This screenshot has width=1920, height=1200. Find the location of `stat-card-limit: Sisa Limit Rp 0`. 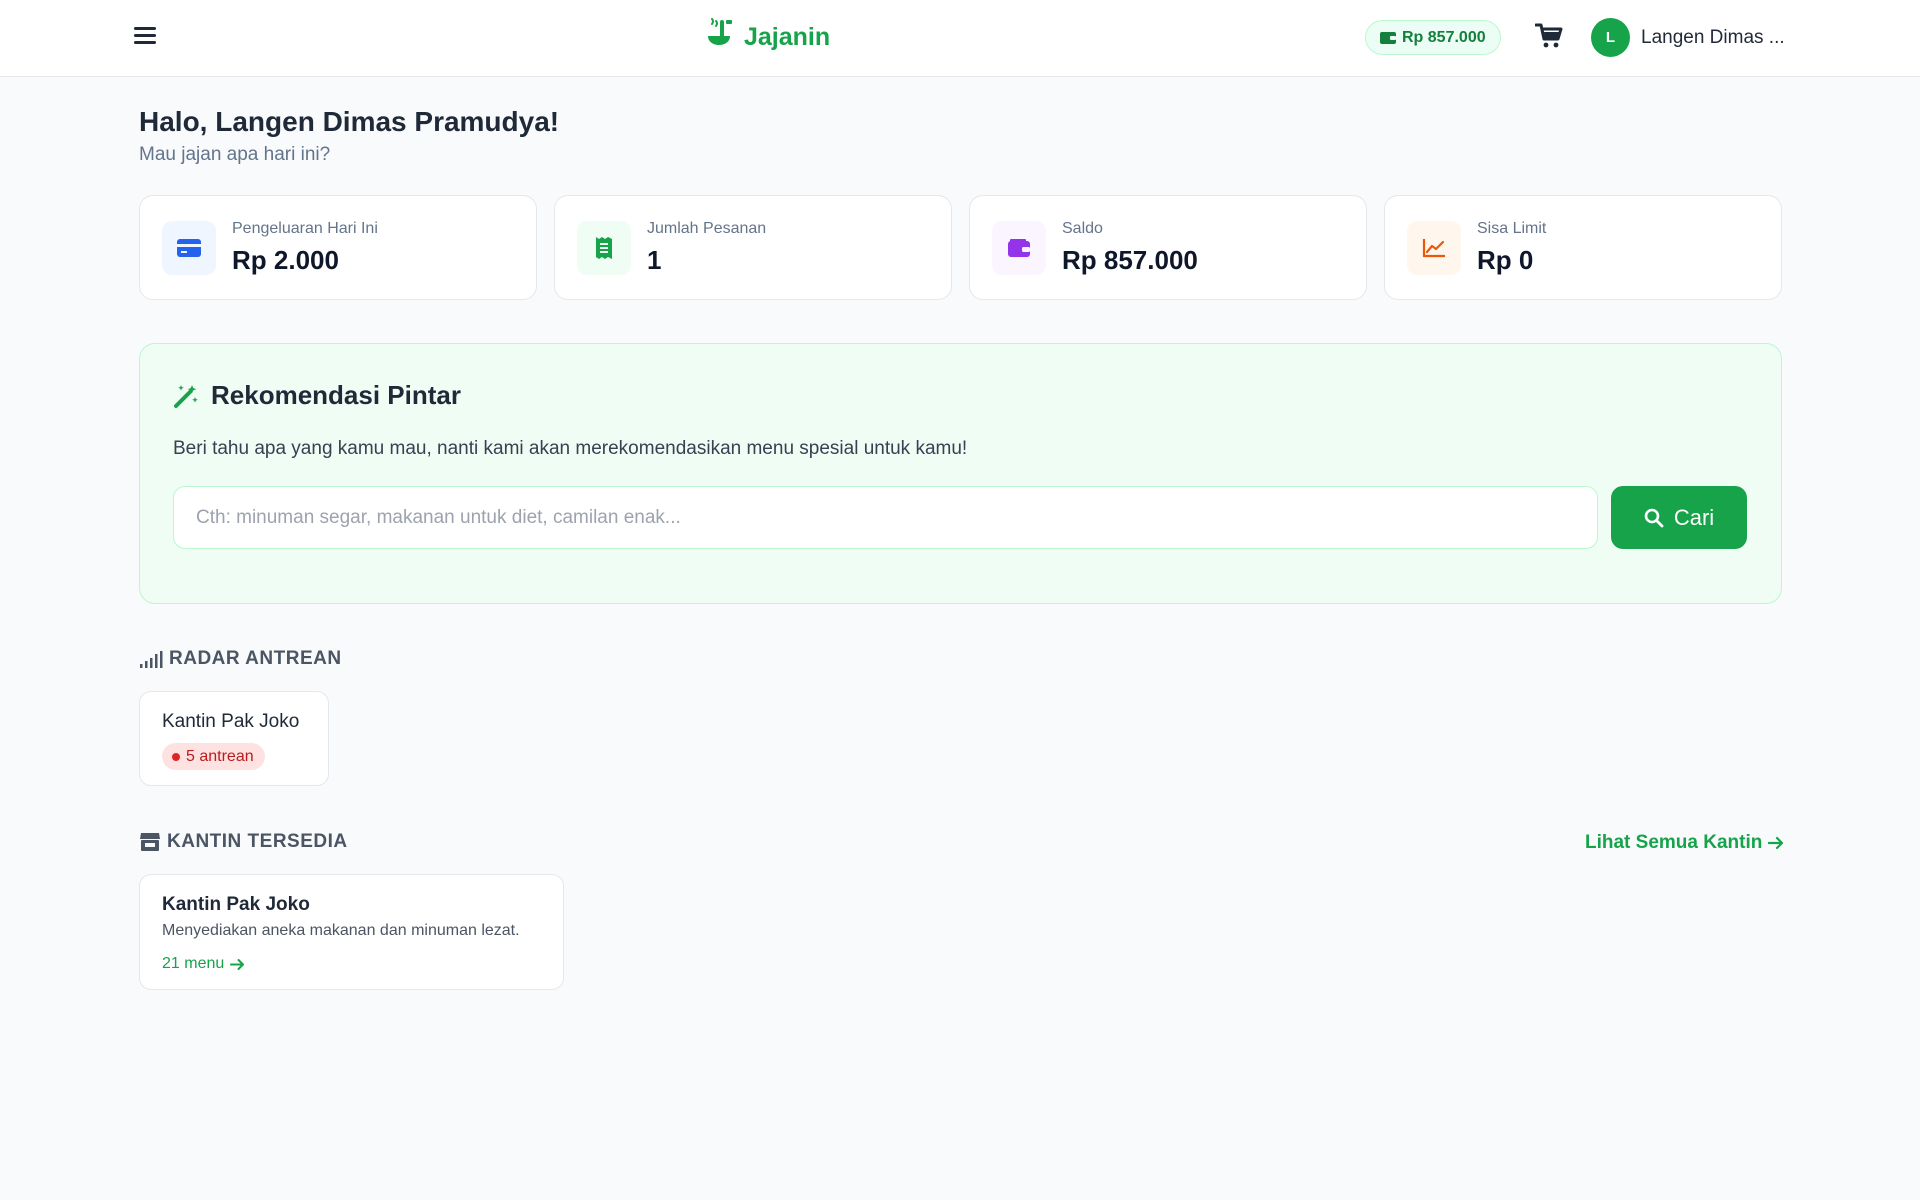

stat-card-limit: Sisa Limit Rp 0 is located at coordinates (1583, 247).